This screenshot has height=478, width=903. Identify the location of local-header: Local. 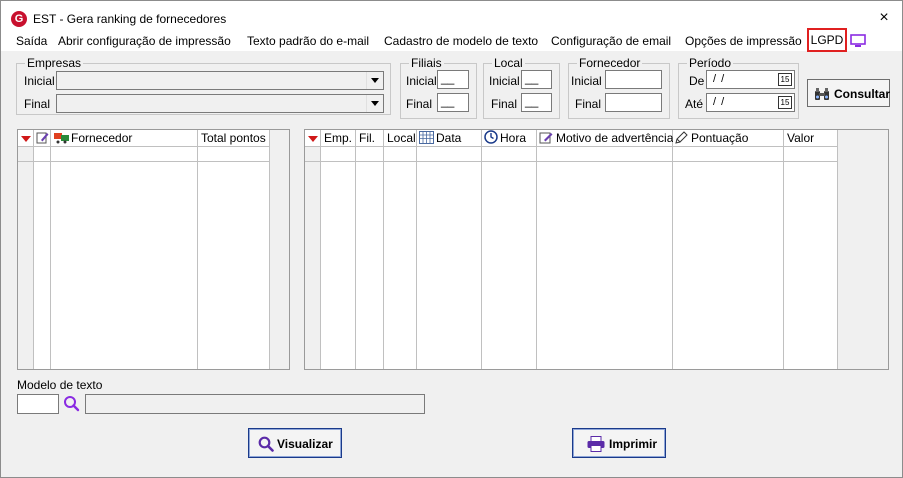
(400, 138).